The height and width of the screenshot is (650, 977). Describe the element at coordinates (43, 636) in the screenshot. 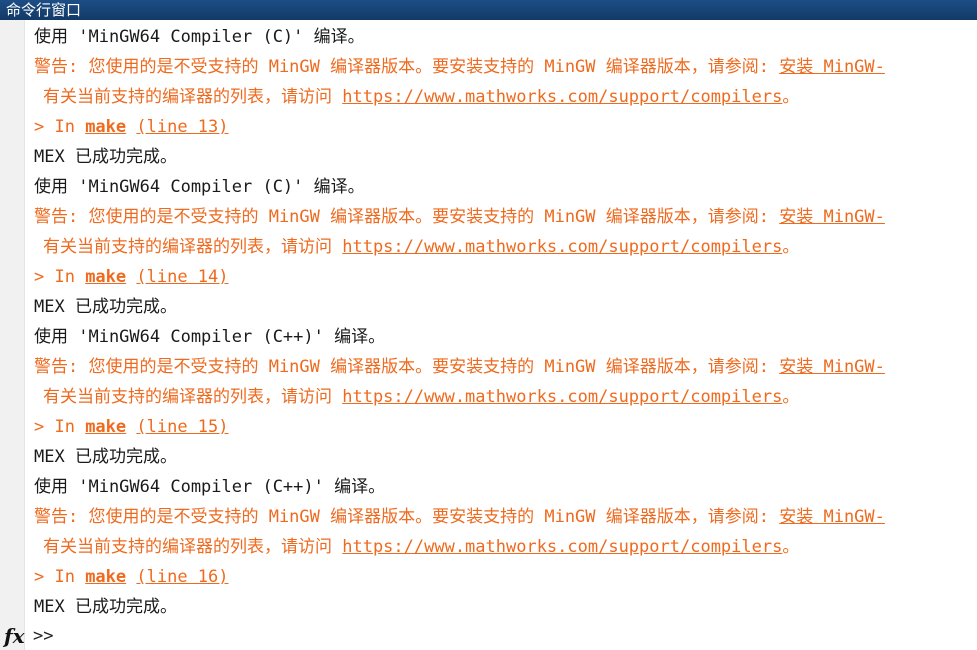

I see `command-prompt: >>` at that location.